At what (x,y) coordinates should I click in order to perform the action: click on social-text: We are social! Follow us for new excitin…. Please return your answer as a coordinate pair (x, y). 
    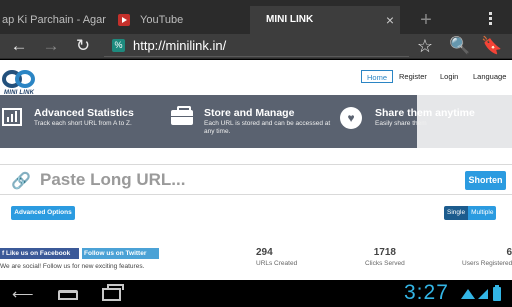
    Looking at the image, I should click on (72, 266).